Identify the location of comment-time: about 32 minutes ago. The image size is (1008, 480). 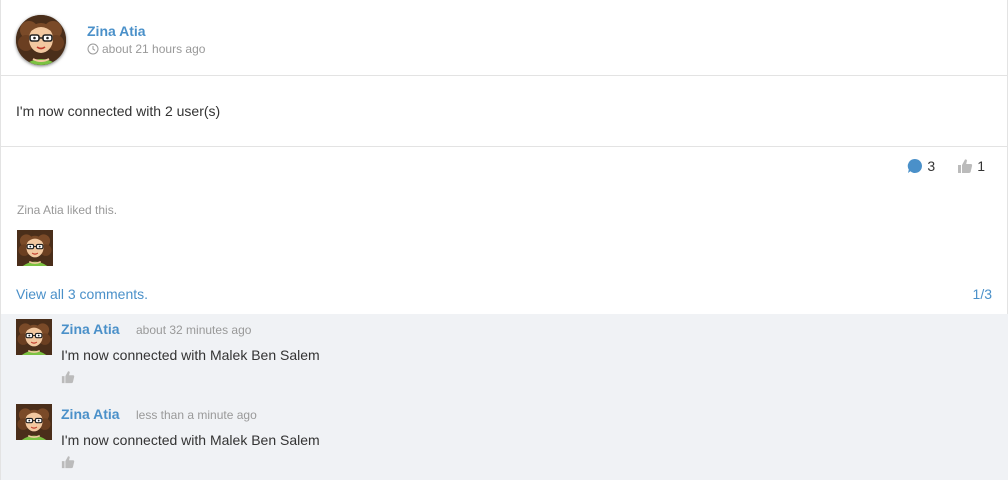
(194, 330).